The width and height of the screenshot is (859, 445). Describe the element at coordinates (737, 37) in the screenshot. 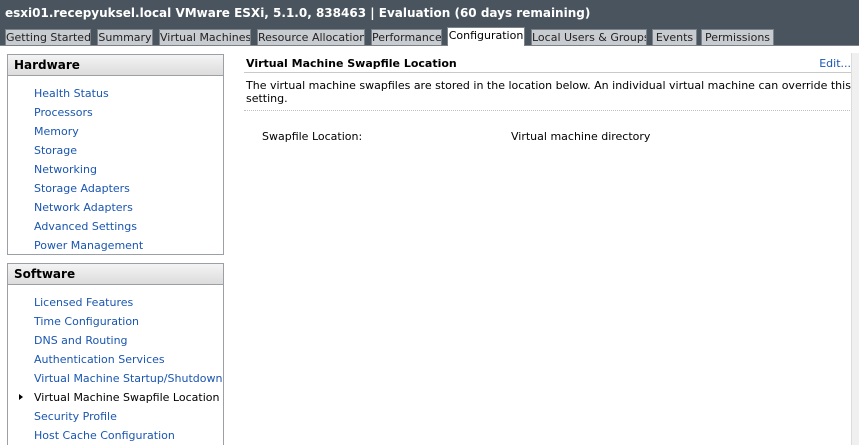

I see `tab-permissions: Permissions` at that location.